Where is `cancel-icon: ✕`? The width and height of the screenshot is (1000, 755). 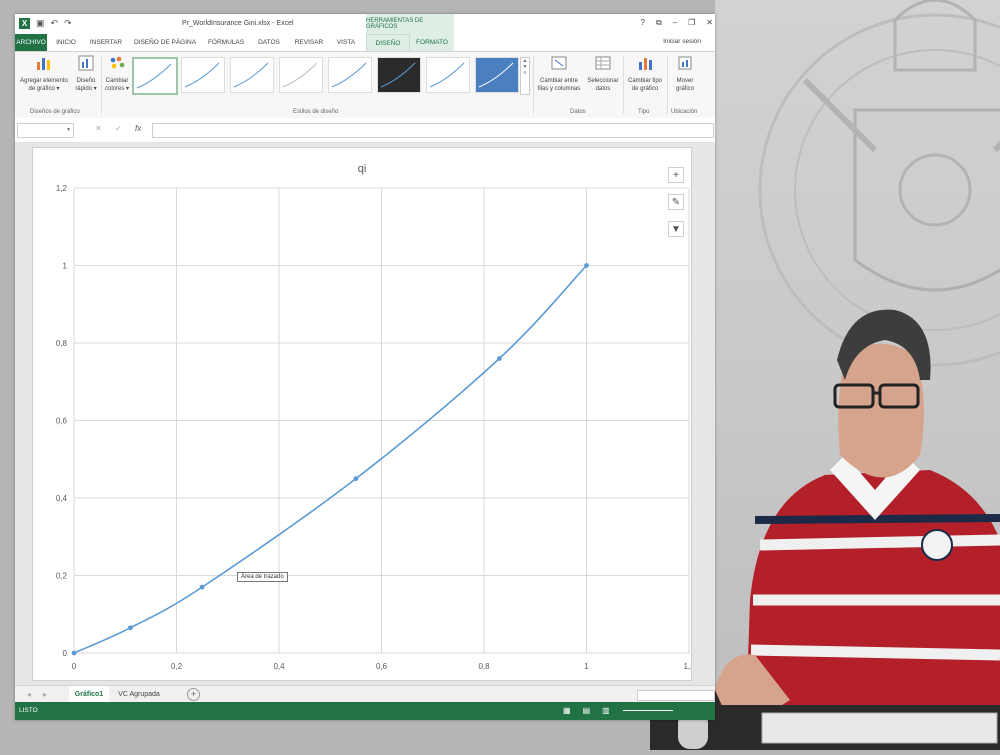 cancel-icon: ✕ is located at coordinates (98, 128).